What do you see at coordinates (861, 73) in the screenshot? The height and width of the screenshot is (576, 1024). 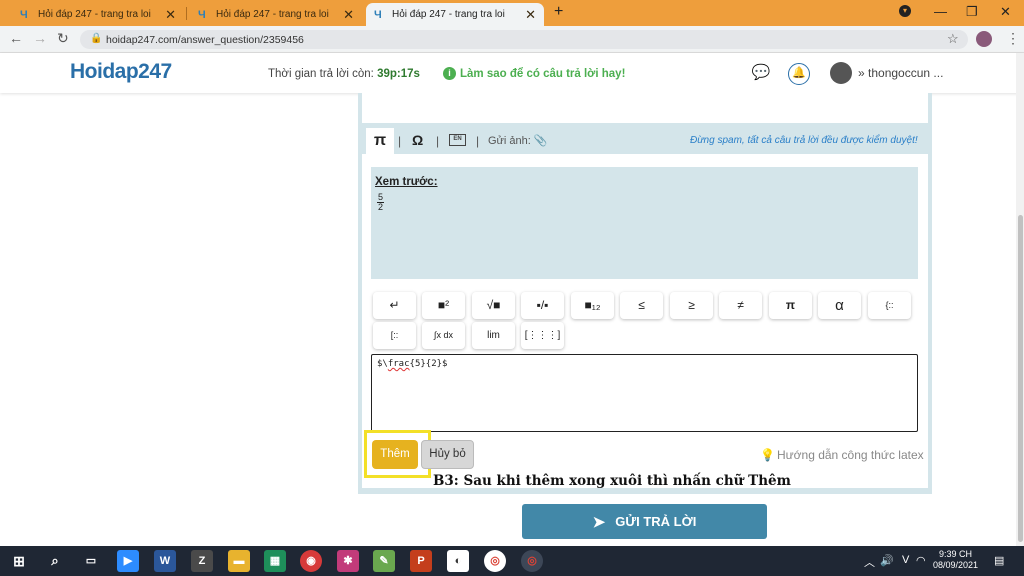 I see `chevron-down-icon: »` at bounding box center [861, 73].